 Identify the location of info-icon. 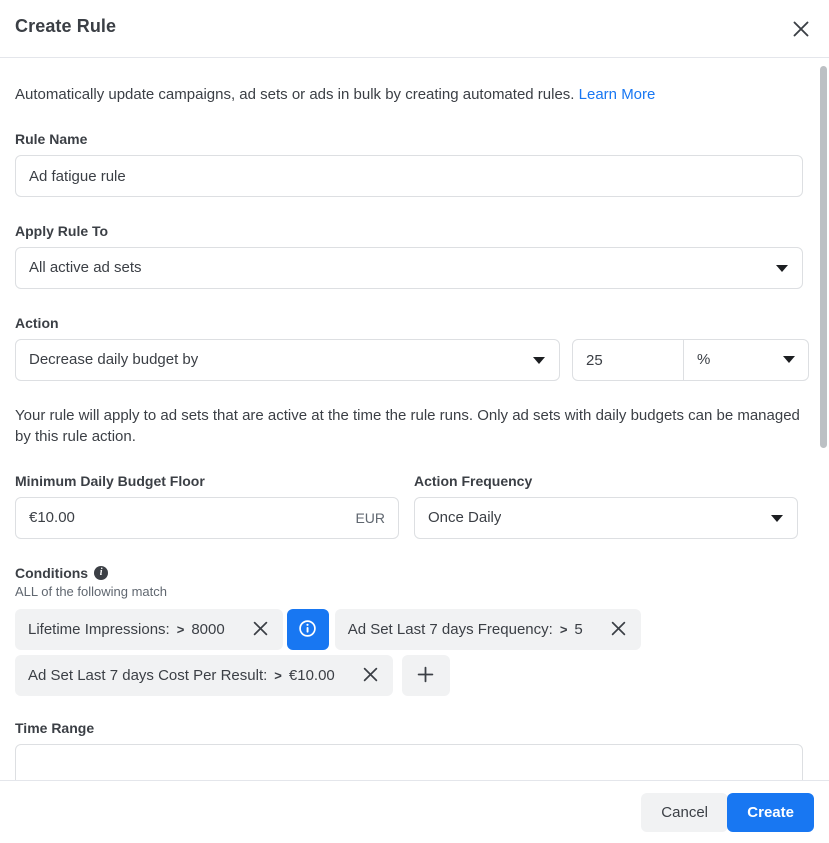
(307, 629).